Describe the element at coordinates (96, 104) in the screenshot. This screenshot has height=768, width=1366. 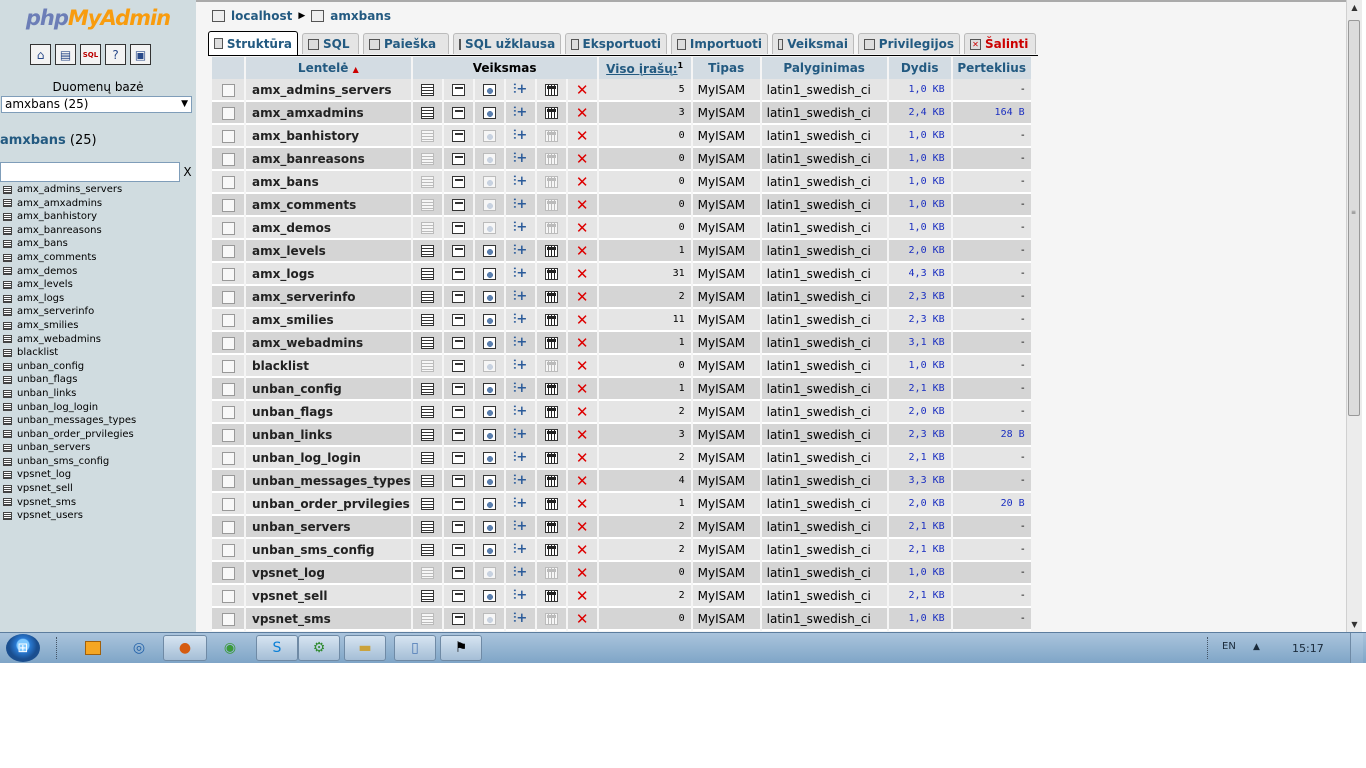
I see `database-select: amxbans (25) ▼` at that location.